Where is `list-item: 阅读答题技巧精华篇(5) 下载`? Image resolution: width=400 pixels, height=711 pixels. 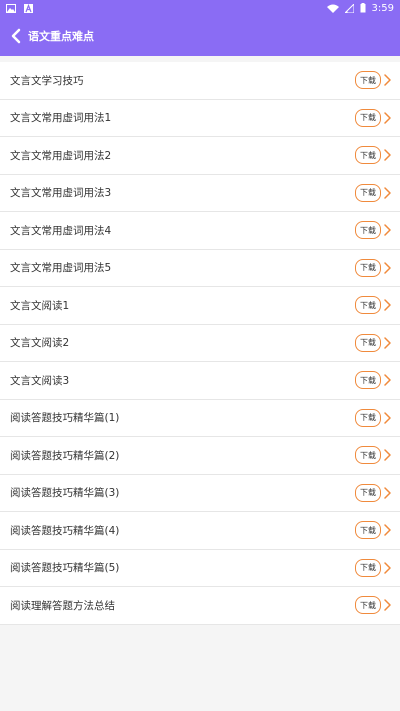 list-item: 阅读答题技巧精华篇(5) 下载 is located at coordinates (200, 568).